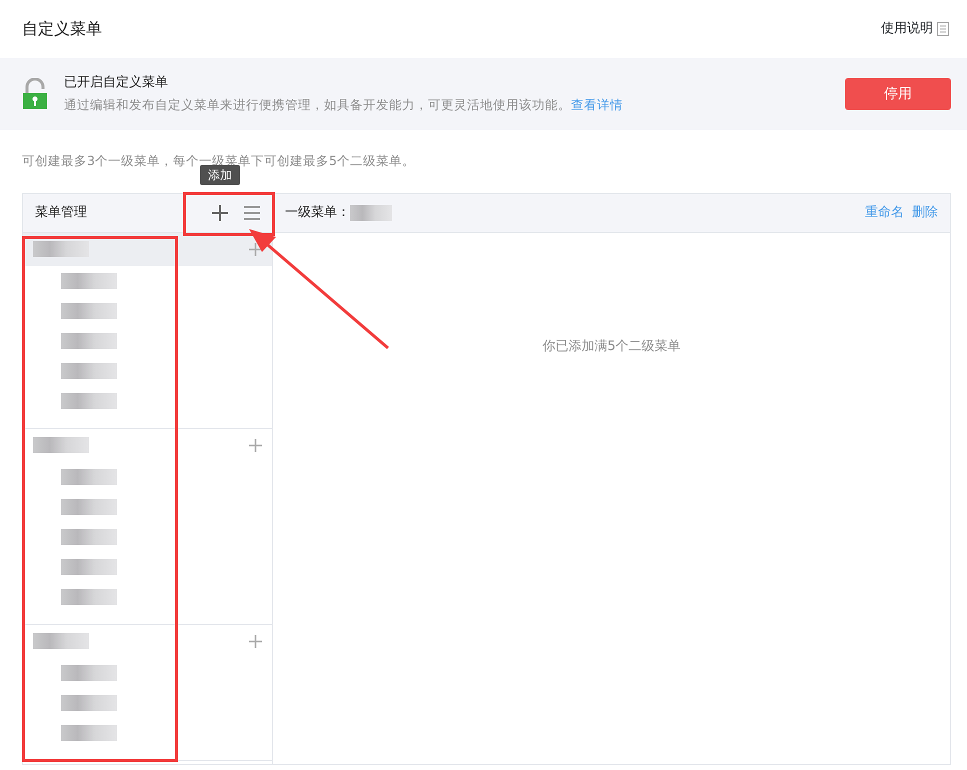 This screenshot has height=770, width=967. Describe the element at coordinates (884, 212) in the screenshot. I see `rename-link: 重命名` at that location.